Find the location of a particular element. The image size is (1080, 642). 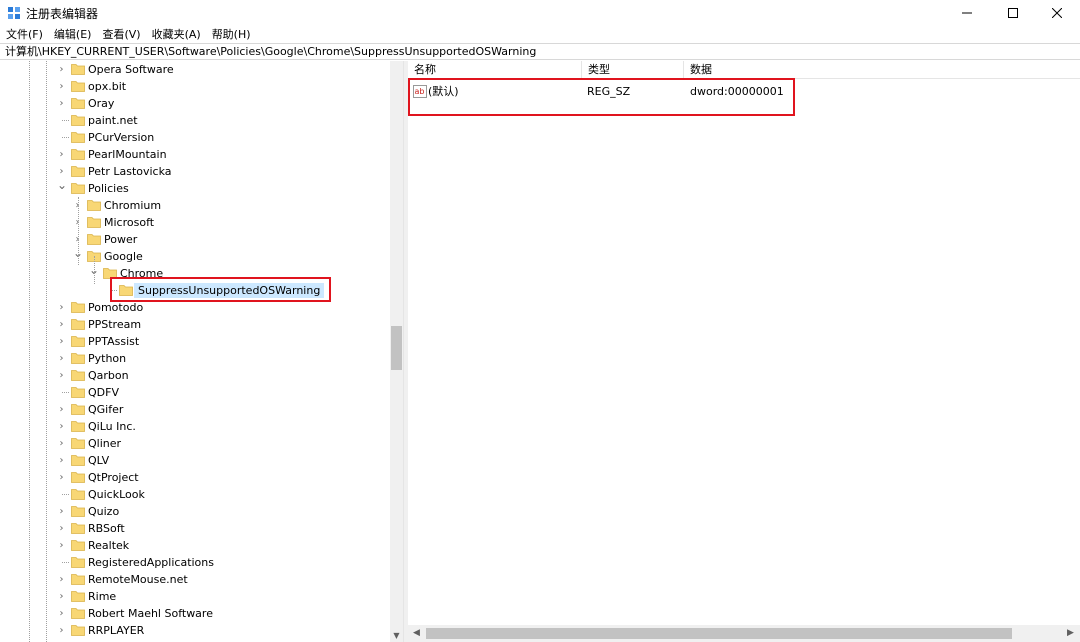

tree-item: › RRPLAYER is located at coordinates (195, 630).